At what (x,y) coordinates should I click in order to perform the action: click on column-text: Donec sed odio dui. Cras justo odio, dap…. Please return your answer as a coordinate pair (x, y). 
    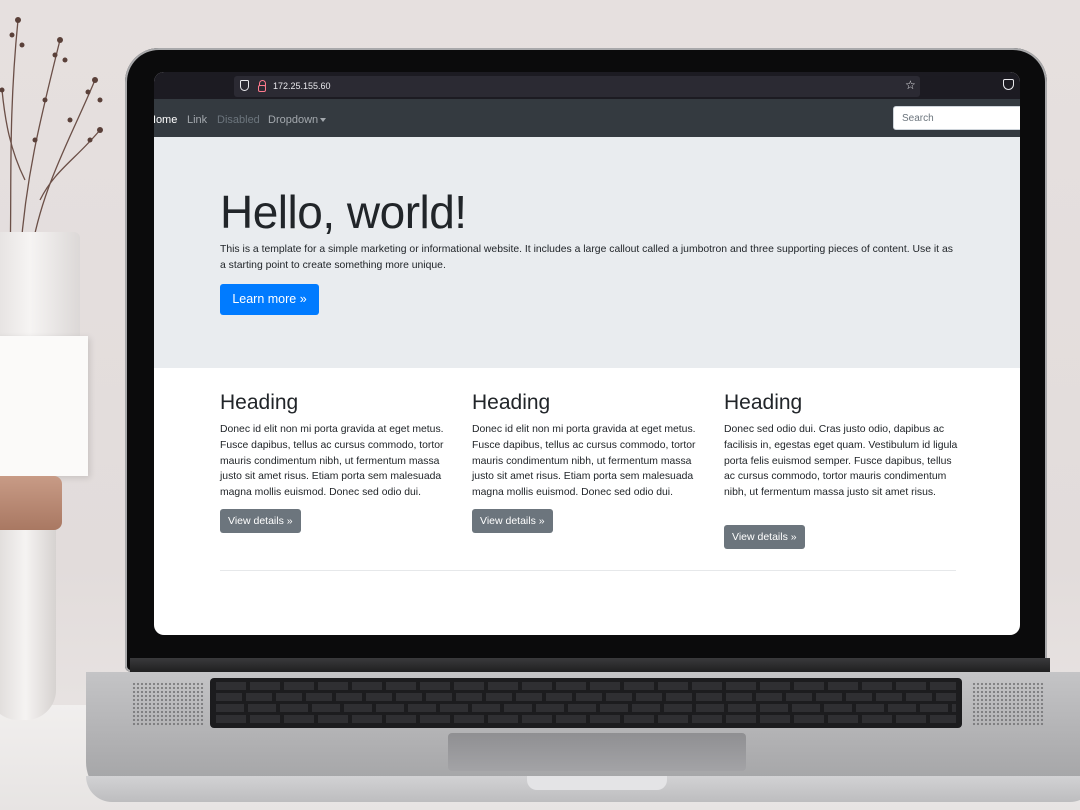
    Looking at the image, I should click on (841, 461).